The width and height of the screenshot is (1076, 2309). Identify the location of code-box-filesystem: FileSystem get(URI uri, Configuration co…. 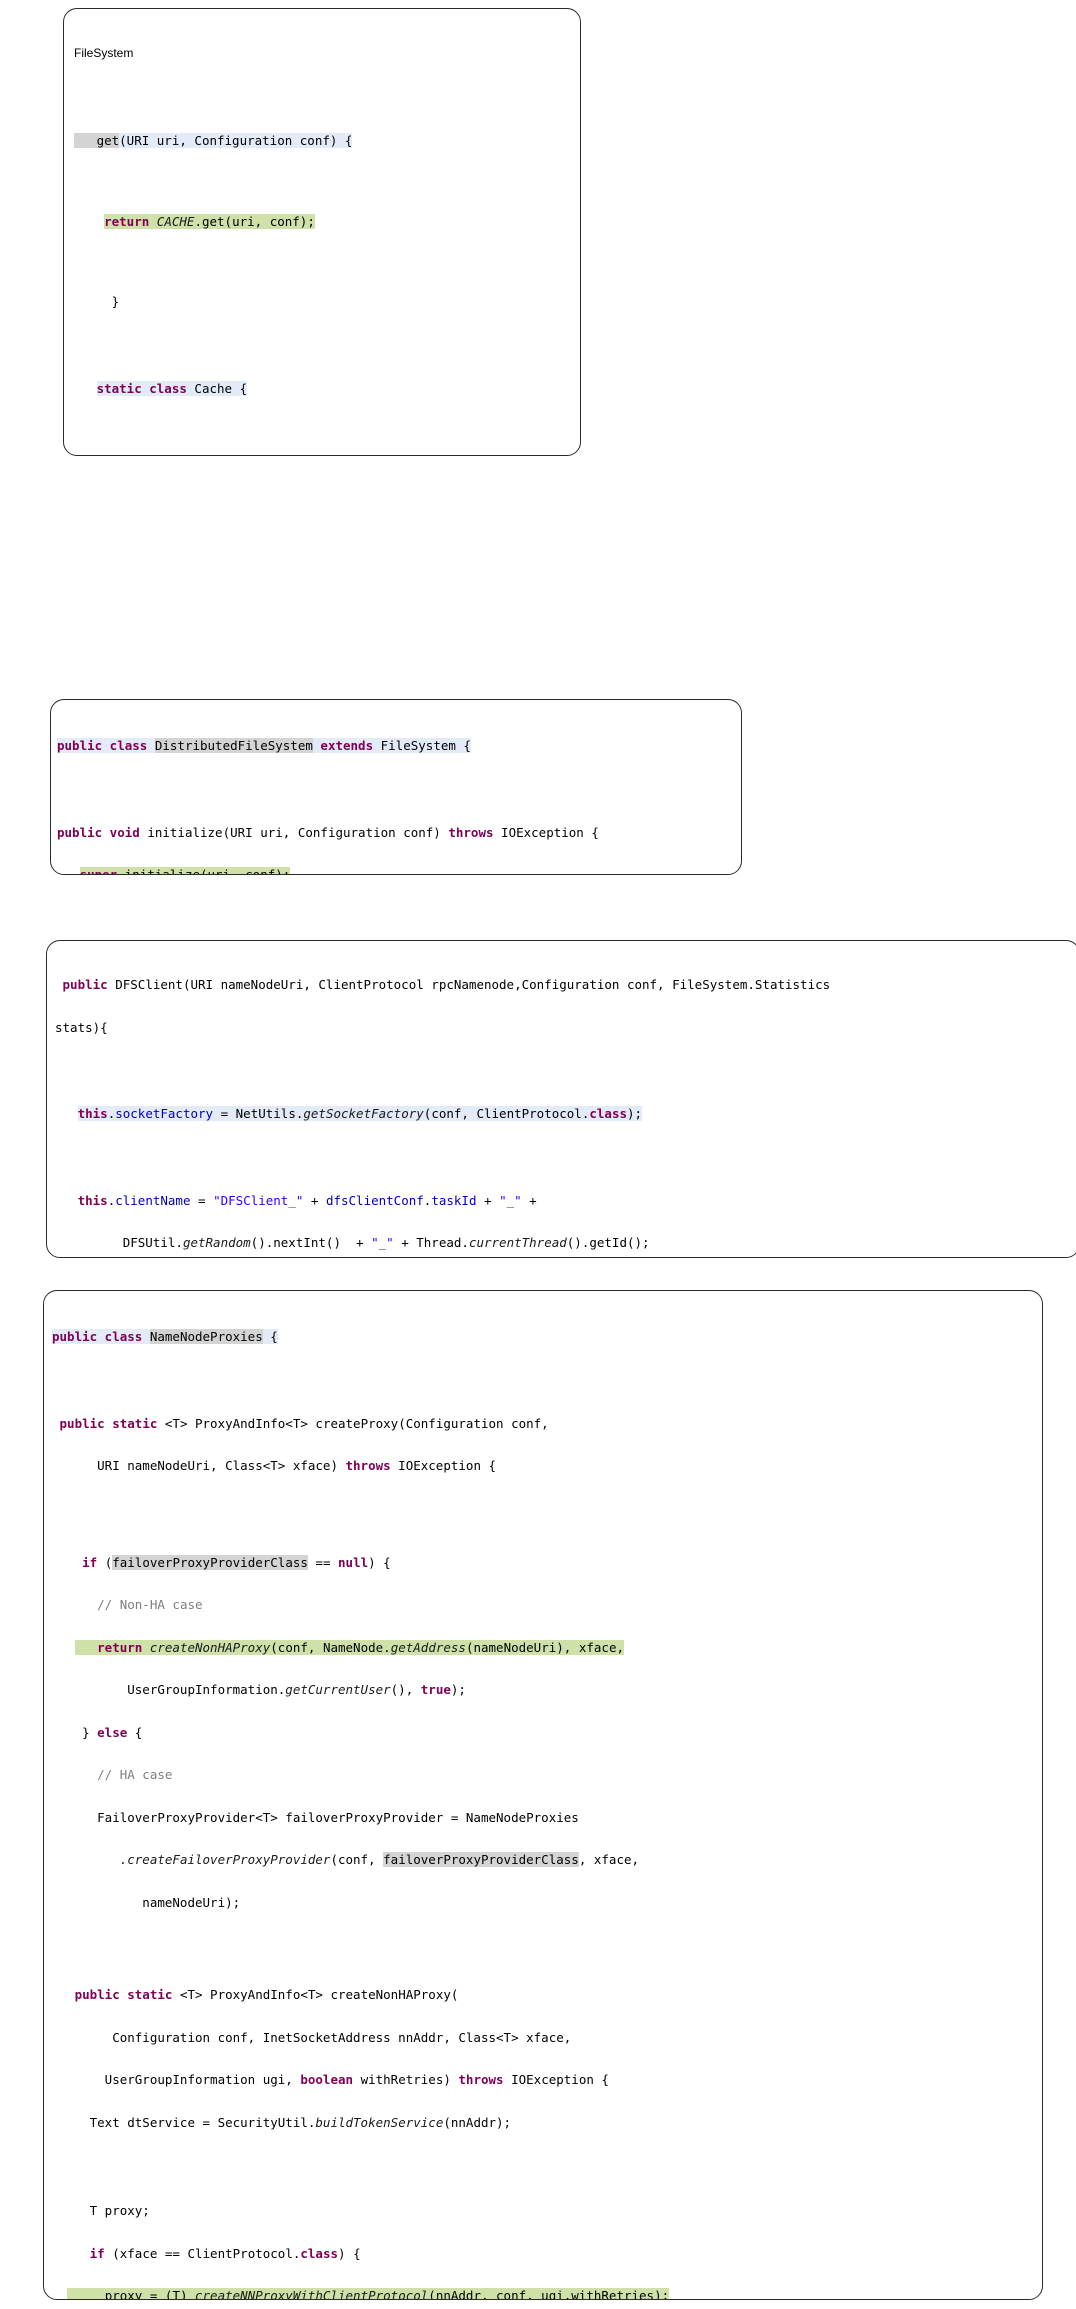
(322, 232).